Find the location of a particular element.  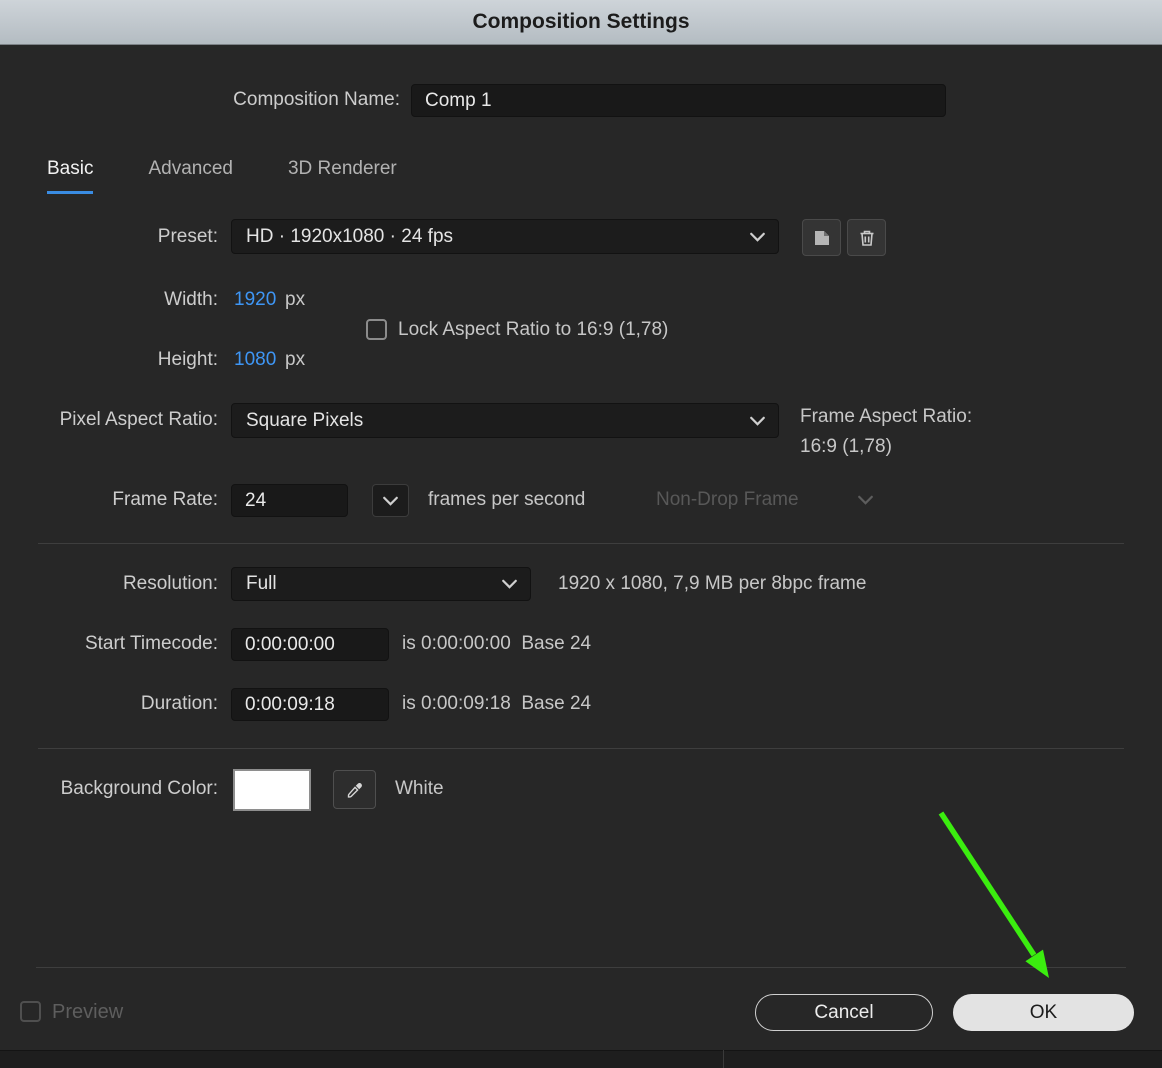

eyedropper-button is located at coordinates (354, 789).